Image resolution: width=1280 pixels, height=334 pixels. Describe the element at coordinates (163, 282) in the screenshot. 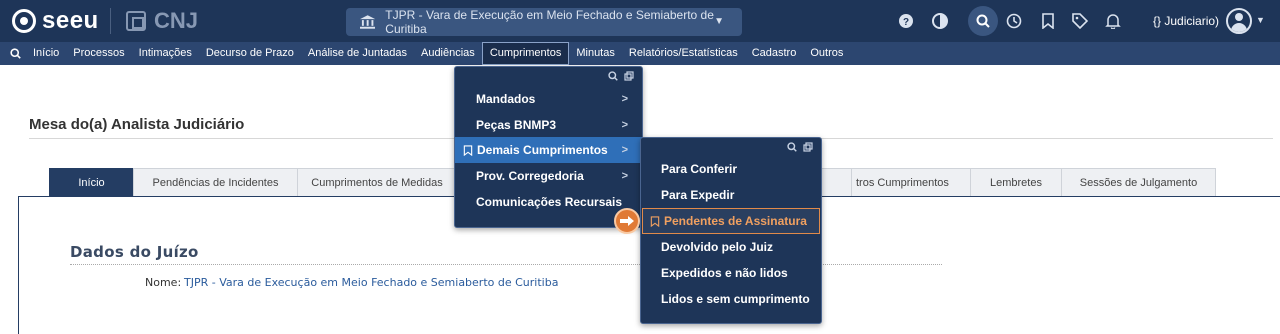

I see `nome-label: Nome:` at that location.